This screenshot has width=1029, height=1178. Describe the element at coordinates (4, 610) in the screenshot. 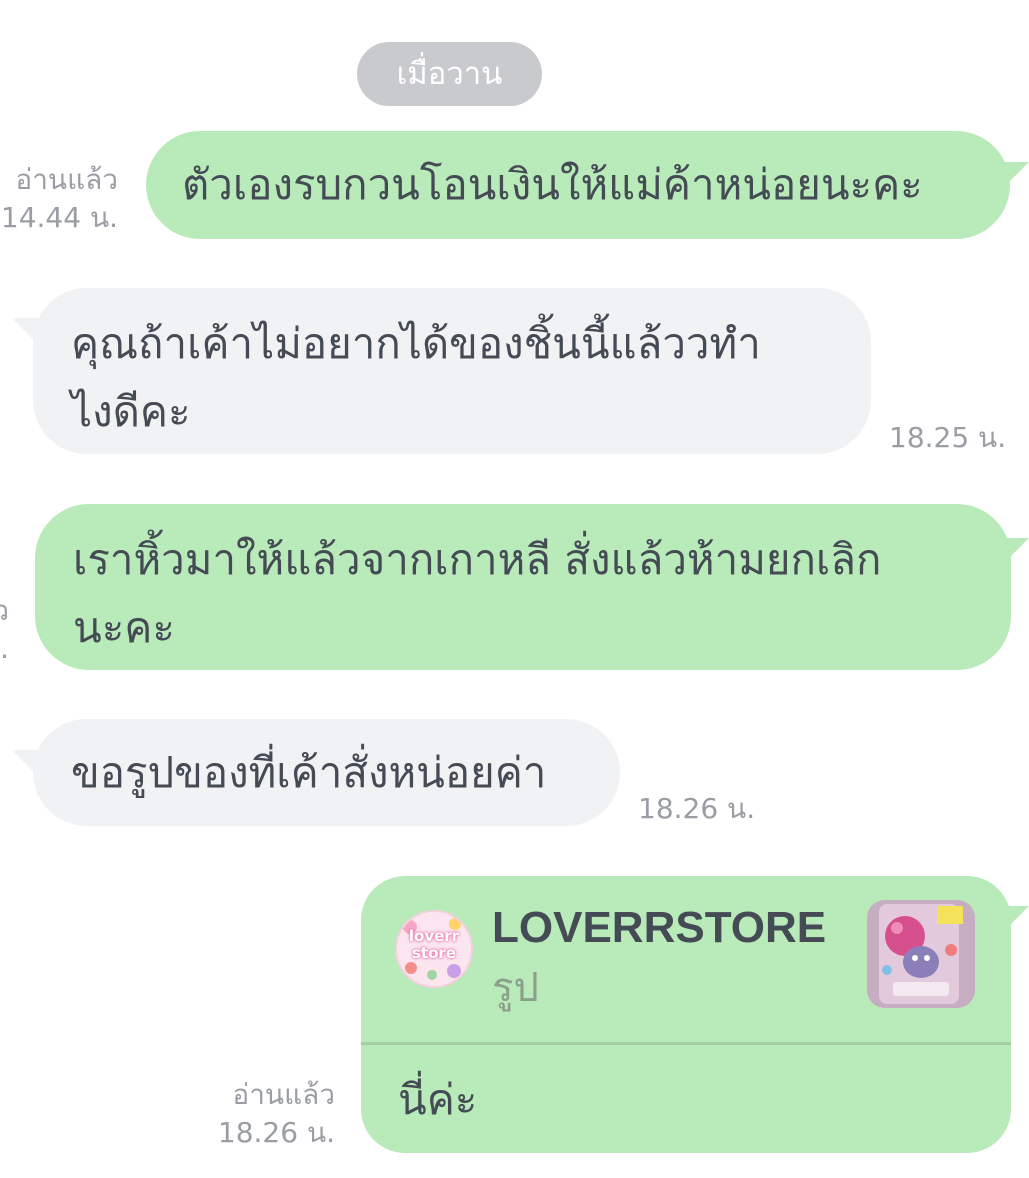

I see `read-receipt-fragment: ว` at that location.